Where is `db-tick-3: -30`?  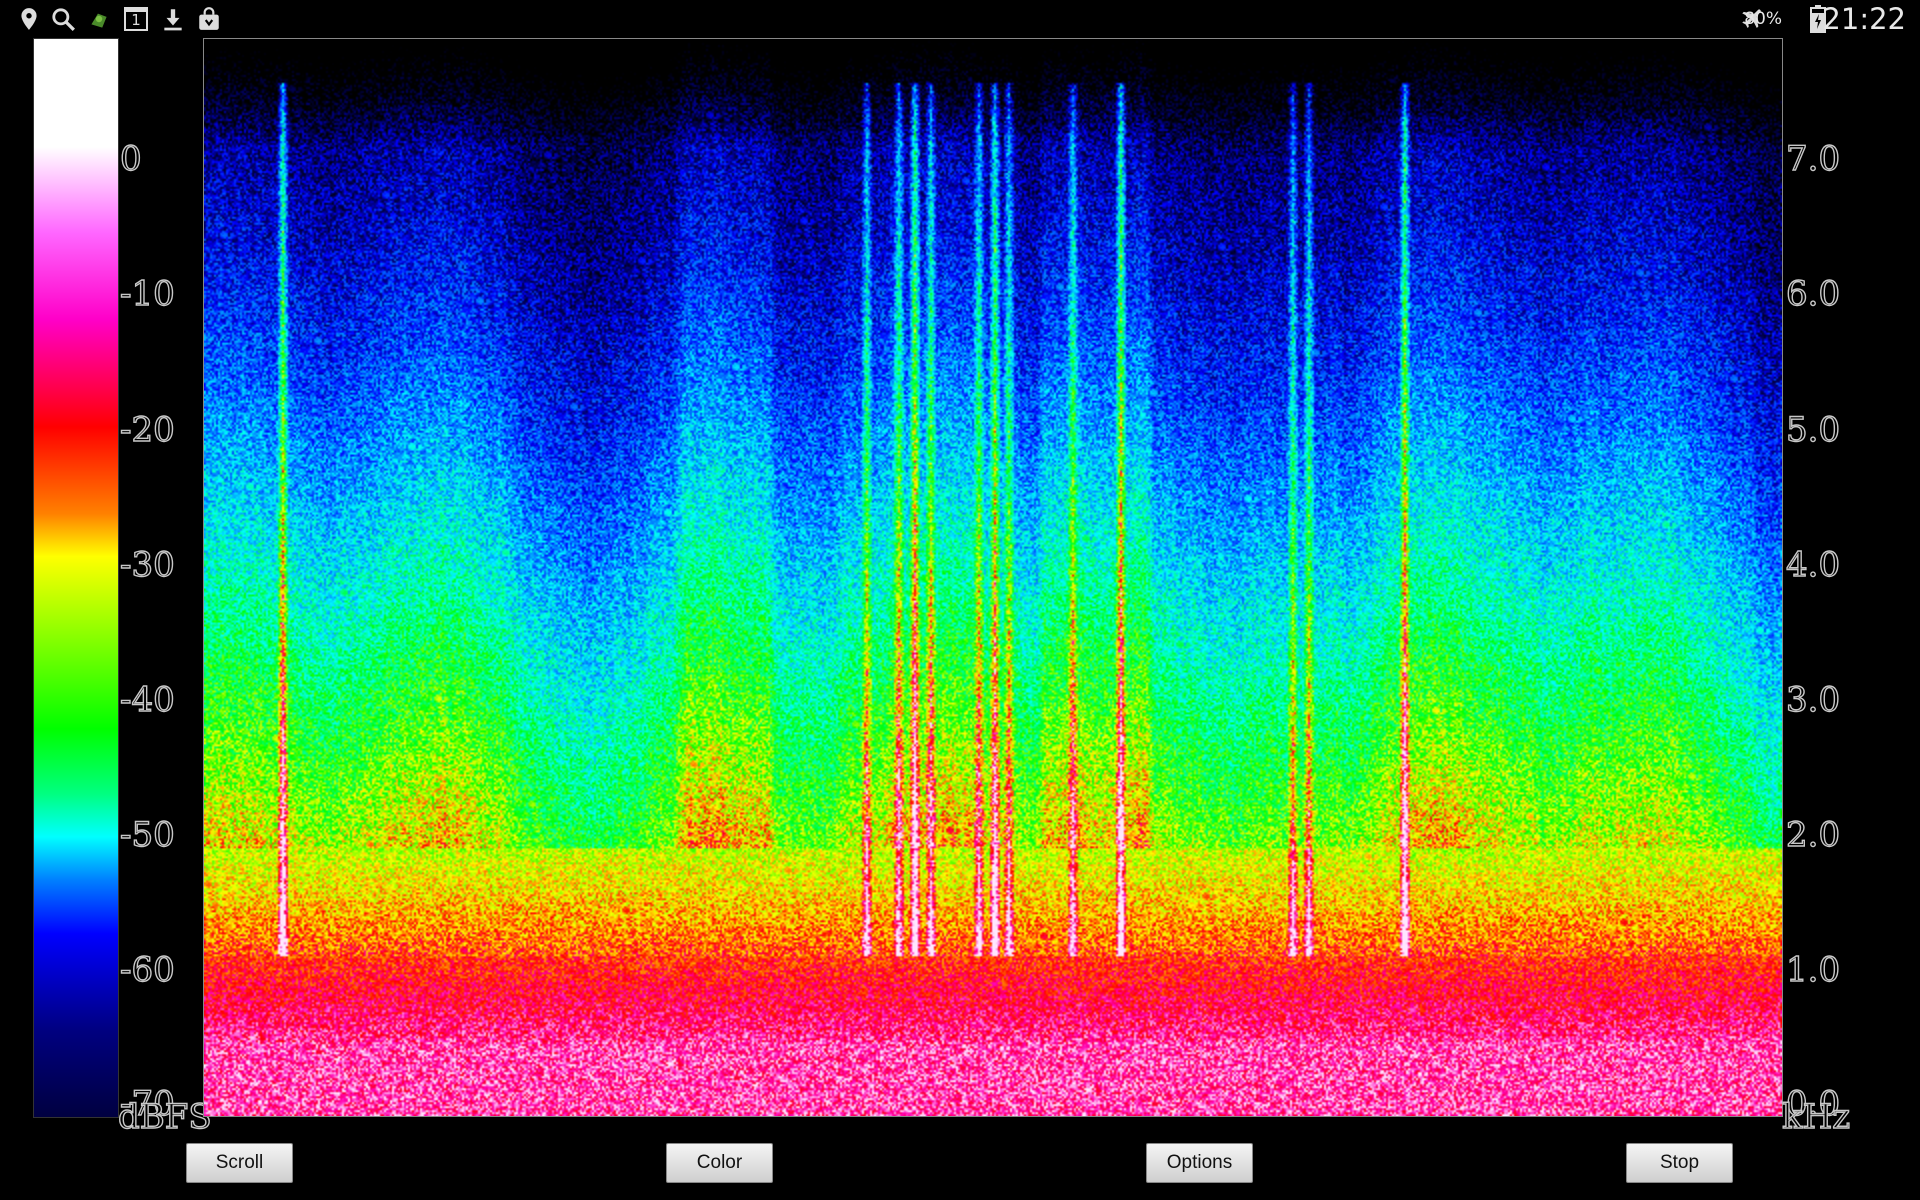 db-tick-3: -30 is located at coordinates (147, 565).